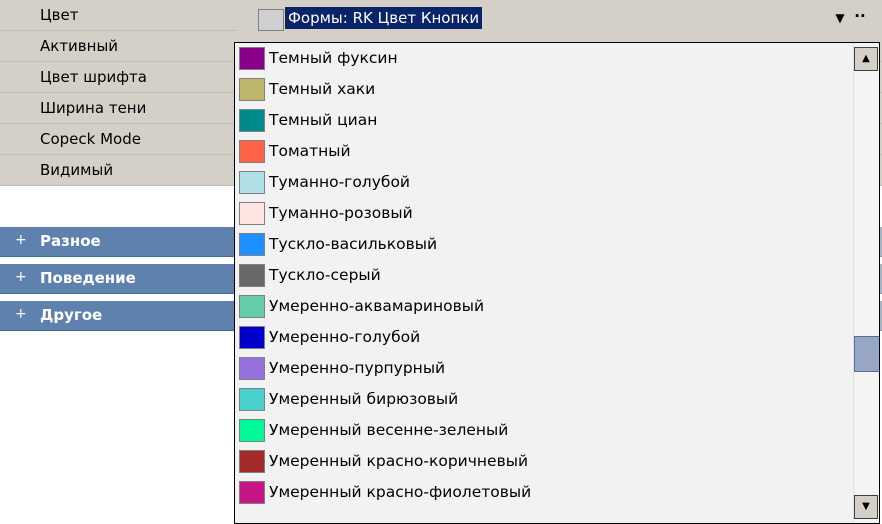 The height and width of the screenshot is (524, 882). Describe the element at coordinates (399, 461) in the screenshot. I see `color-label: Умеренный красно-коричневый` at that location.